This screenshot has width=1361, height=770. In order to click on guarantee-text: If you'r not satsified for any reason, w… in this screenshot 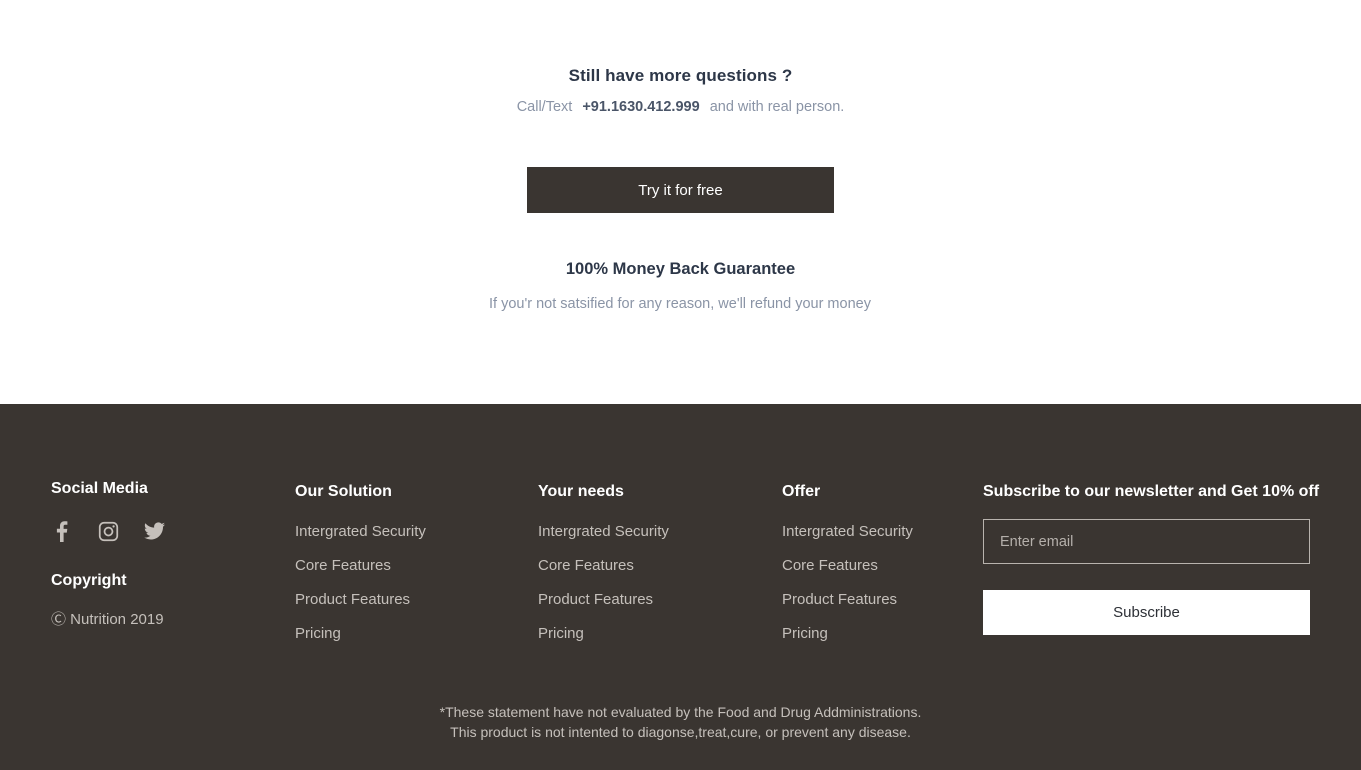, I will do `click(680, 304)`.